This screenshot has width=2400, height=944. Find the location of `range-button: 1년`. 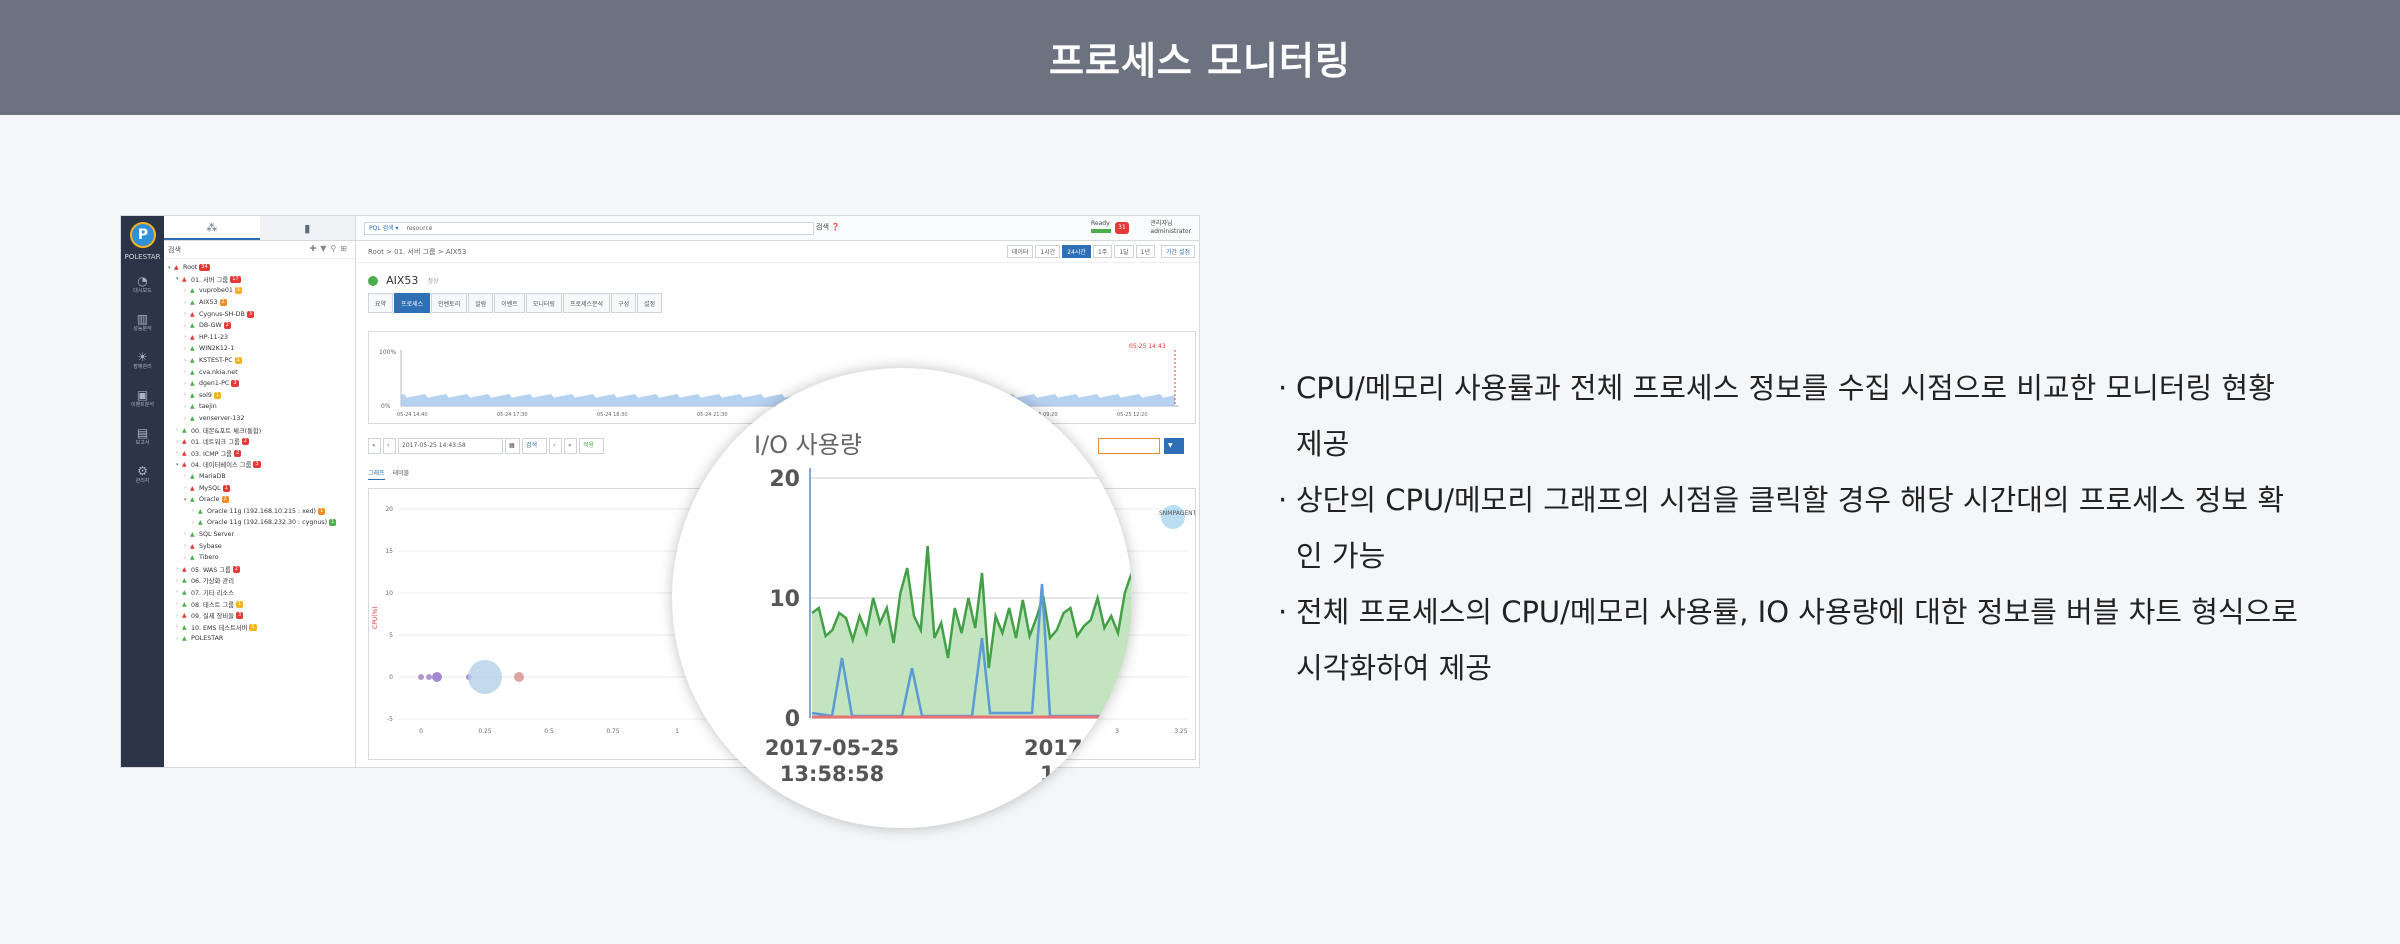

range-button: 1년 is located at coordinates (1145, 251).